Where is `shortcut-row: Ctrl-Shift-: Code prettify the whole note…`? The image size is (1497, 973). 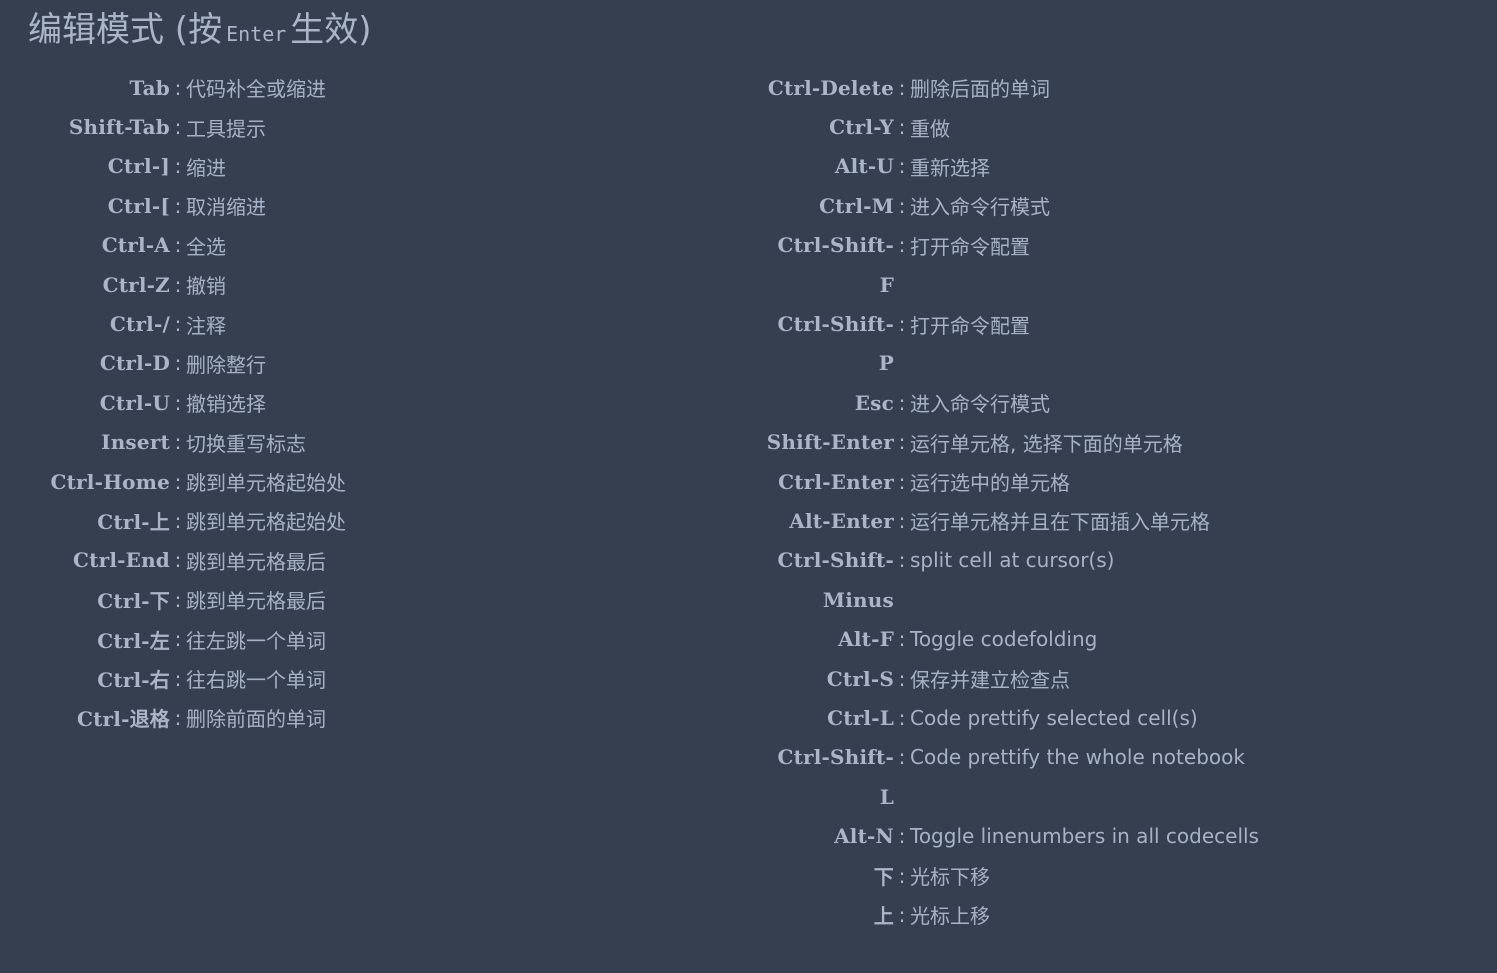
shortcut-row: Ctrl-Shift-: Code prettify the whole note… is located at coordinates (629, 757).